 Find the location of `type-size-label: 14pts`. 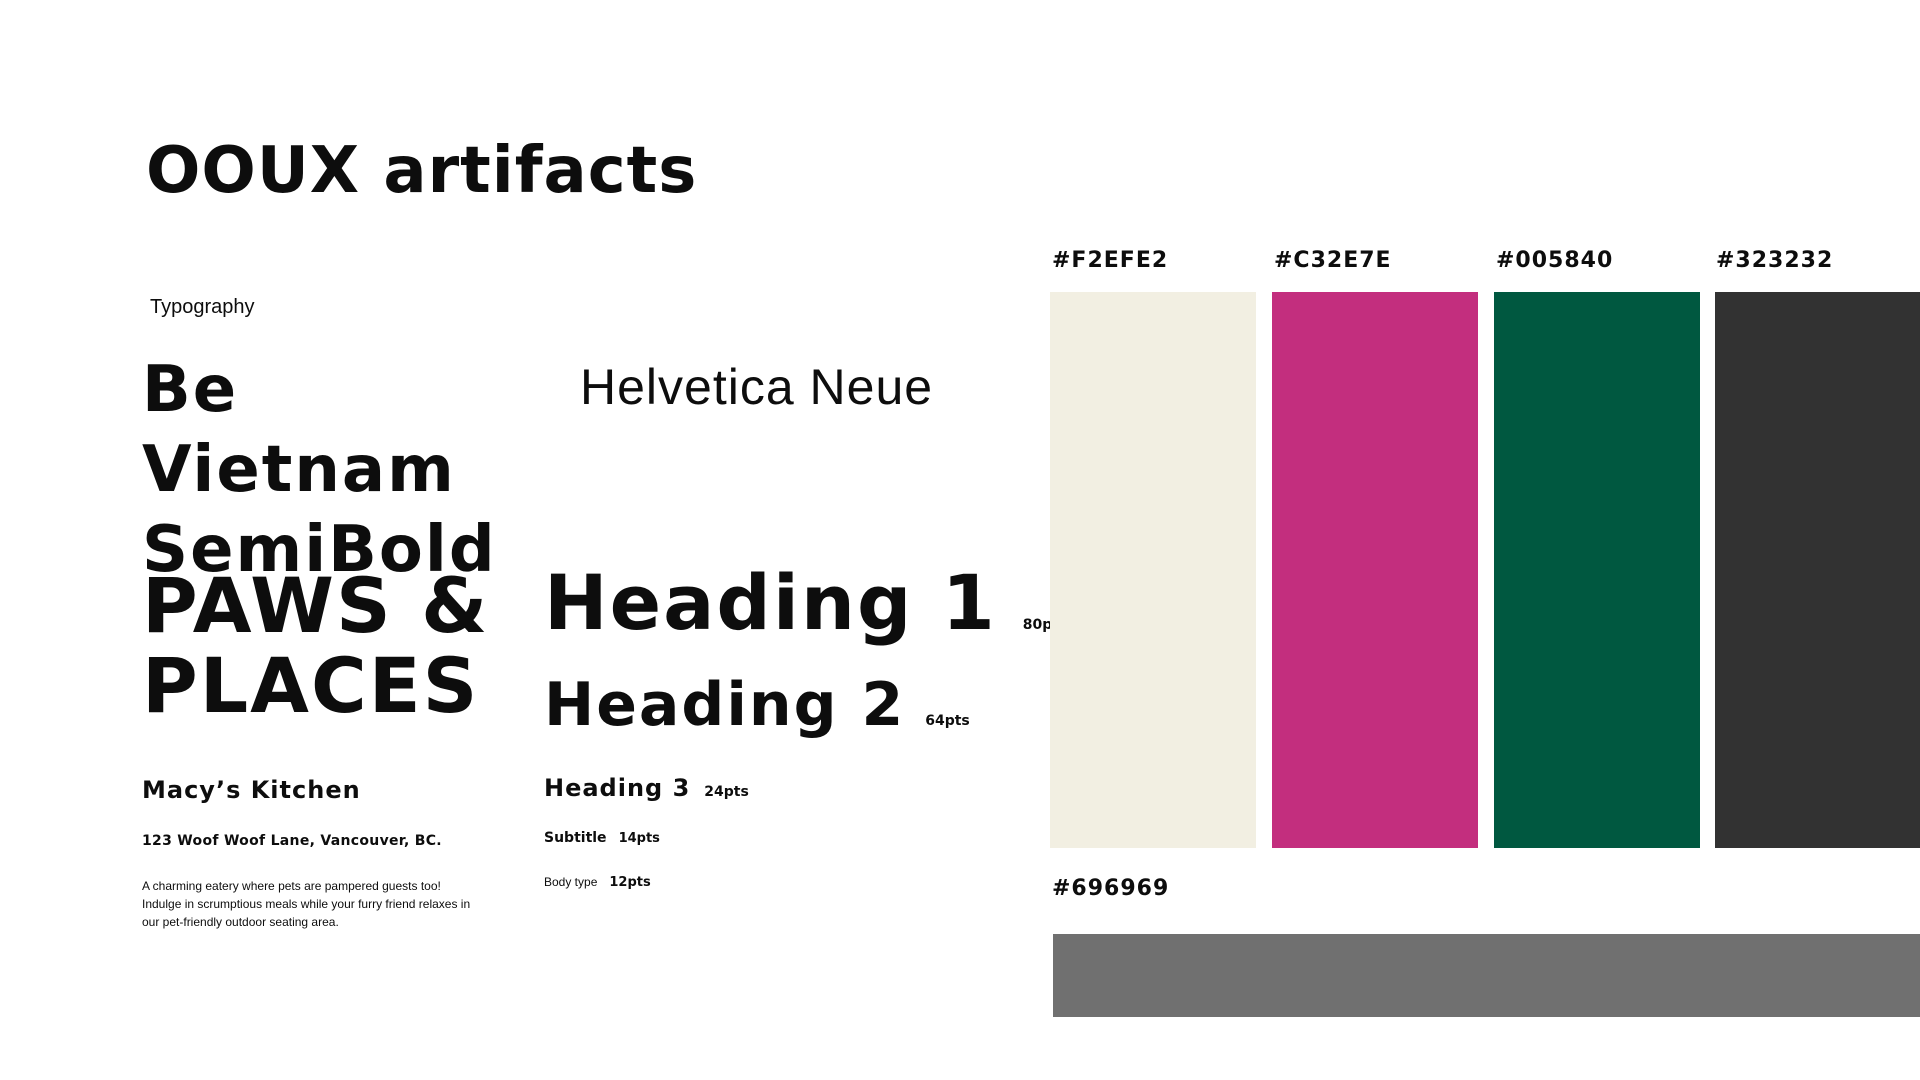

type-size-label: 14pts is located at coordinates (639, 838).